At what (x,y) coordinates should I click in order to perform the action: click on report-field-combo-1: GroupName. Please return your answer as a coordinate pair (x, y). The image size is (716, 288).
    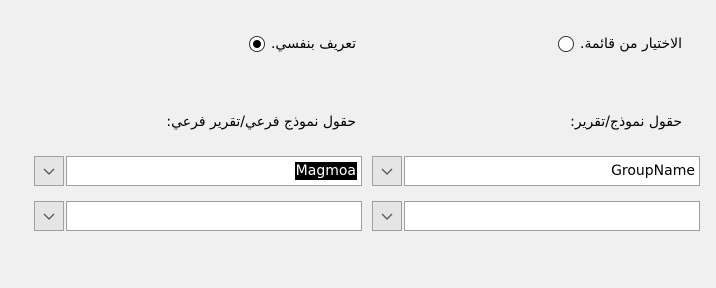
    Looking at the image, I should click on (552, 171).